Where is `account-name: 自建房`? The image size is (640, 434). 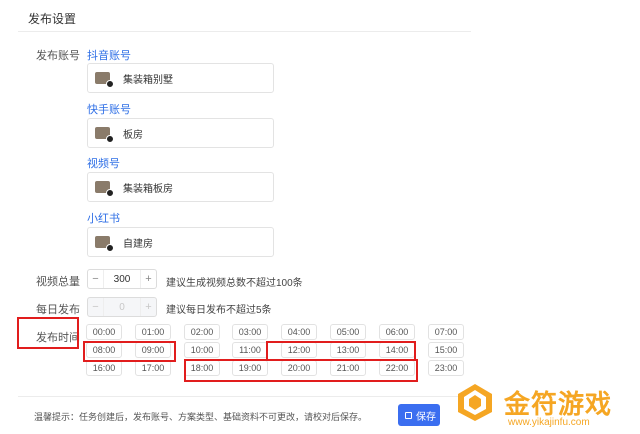 account-name: 自建房 is located at coordinates (138, 244).